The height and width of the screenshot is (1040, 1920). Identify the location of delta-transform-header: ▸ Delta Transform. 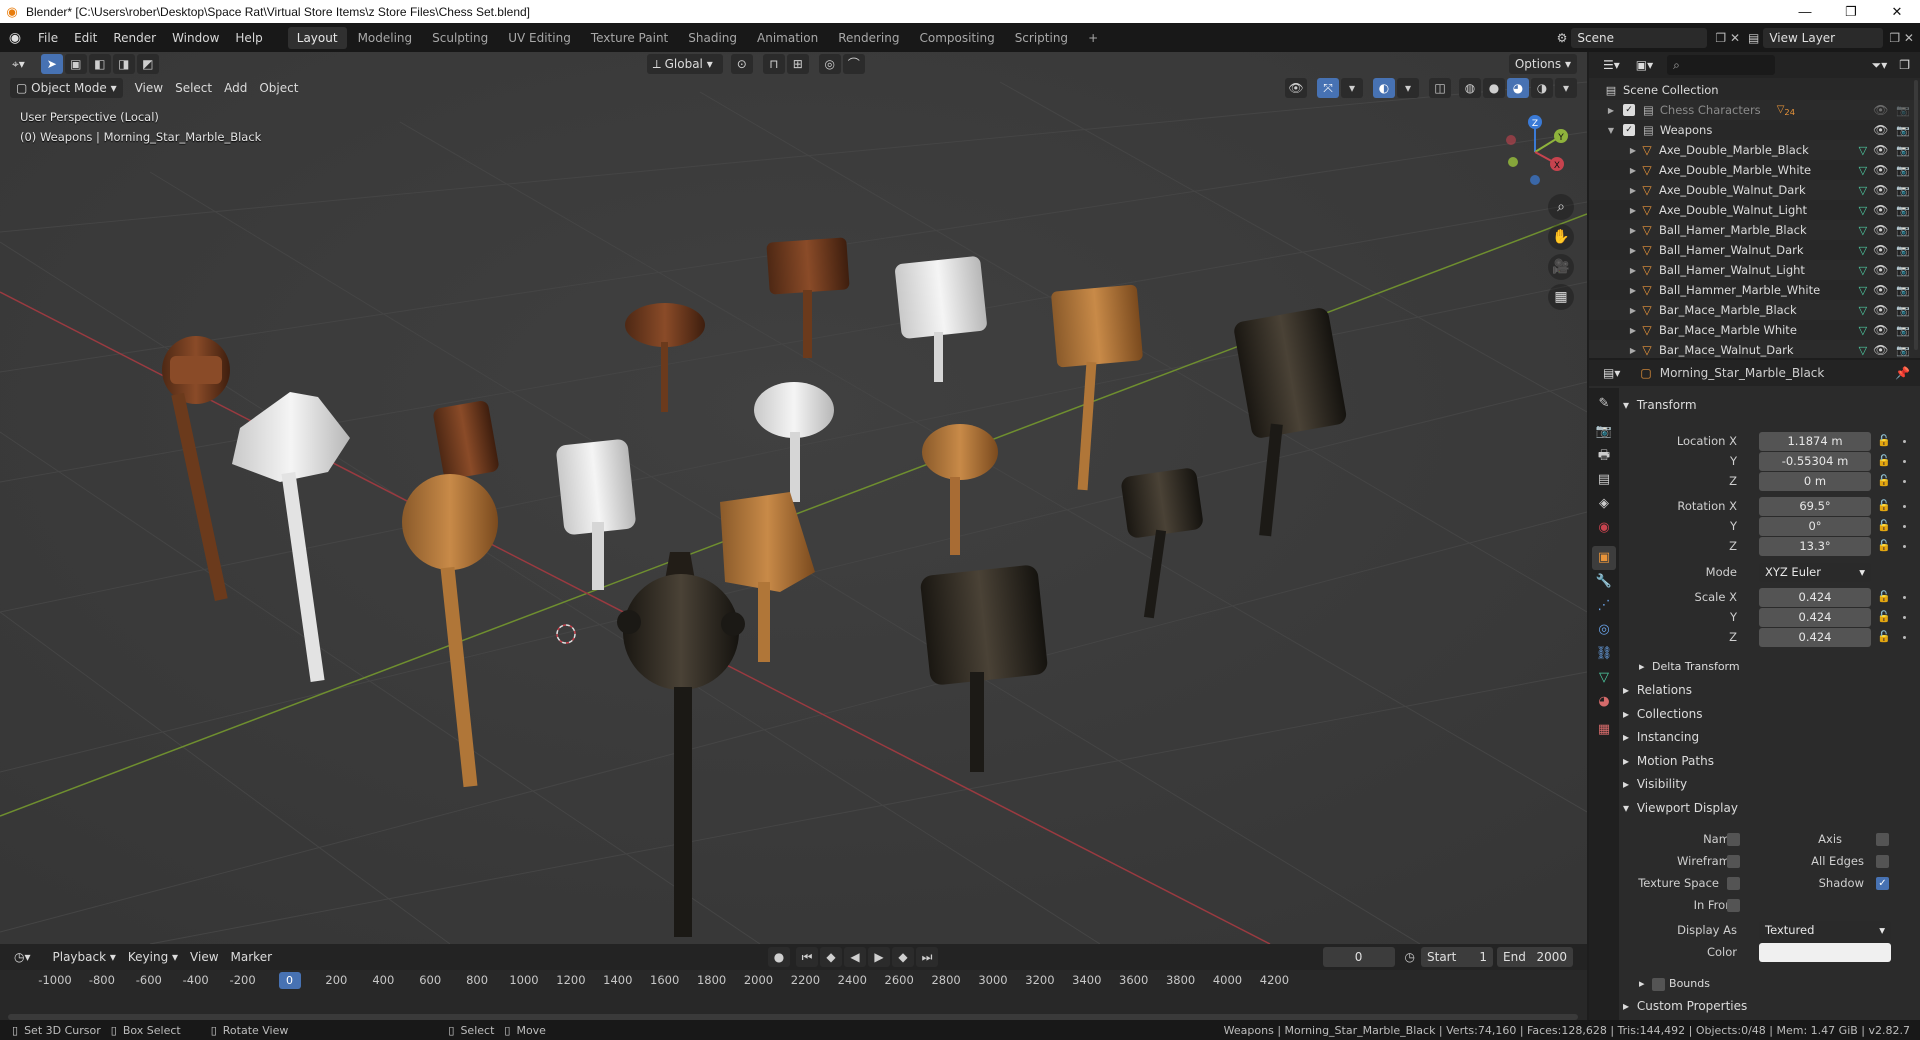
(1689, 666).